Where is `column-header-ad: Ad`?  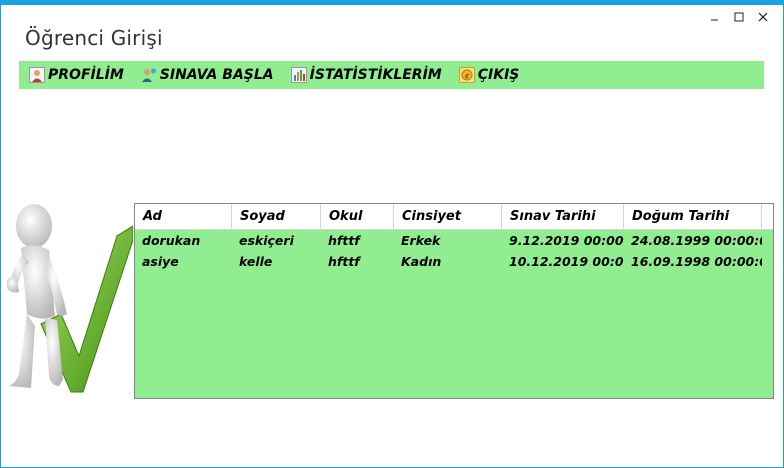 column-header-ad: Ad is located at coordinates (183, 216).